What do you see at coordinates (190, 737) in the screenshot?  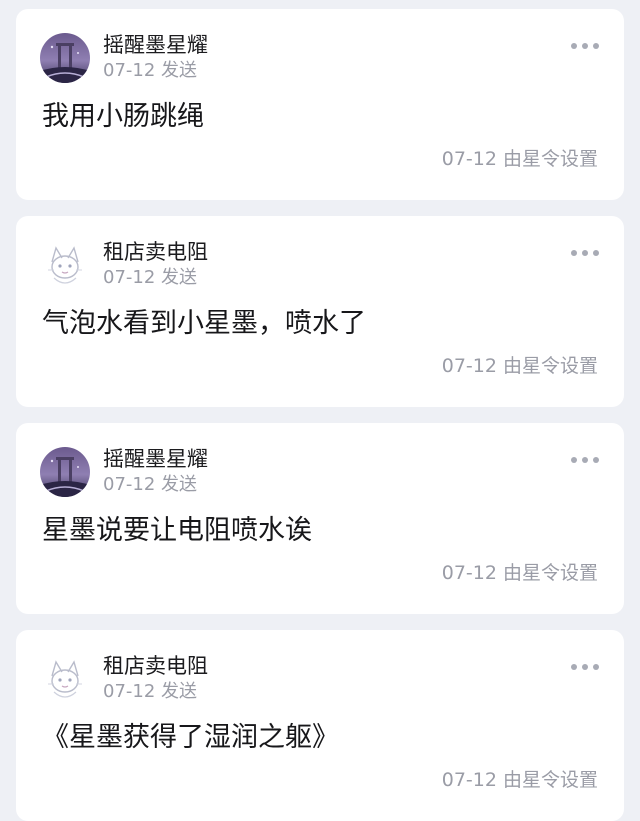 I see `message-content: 《星墨获得了湿润之躯》` at bounding box center [190, 737].